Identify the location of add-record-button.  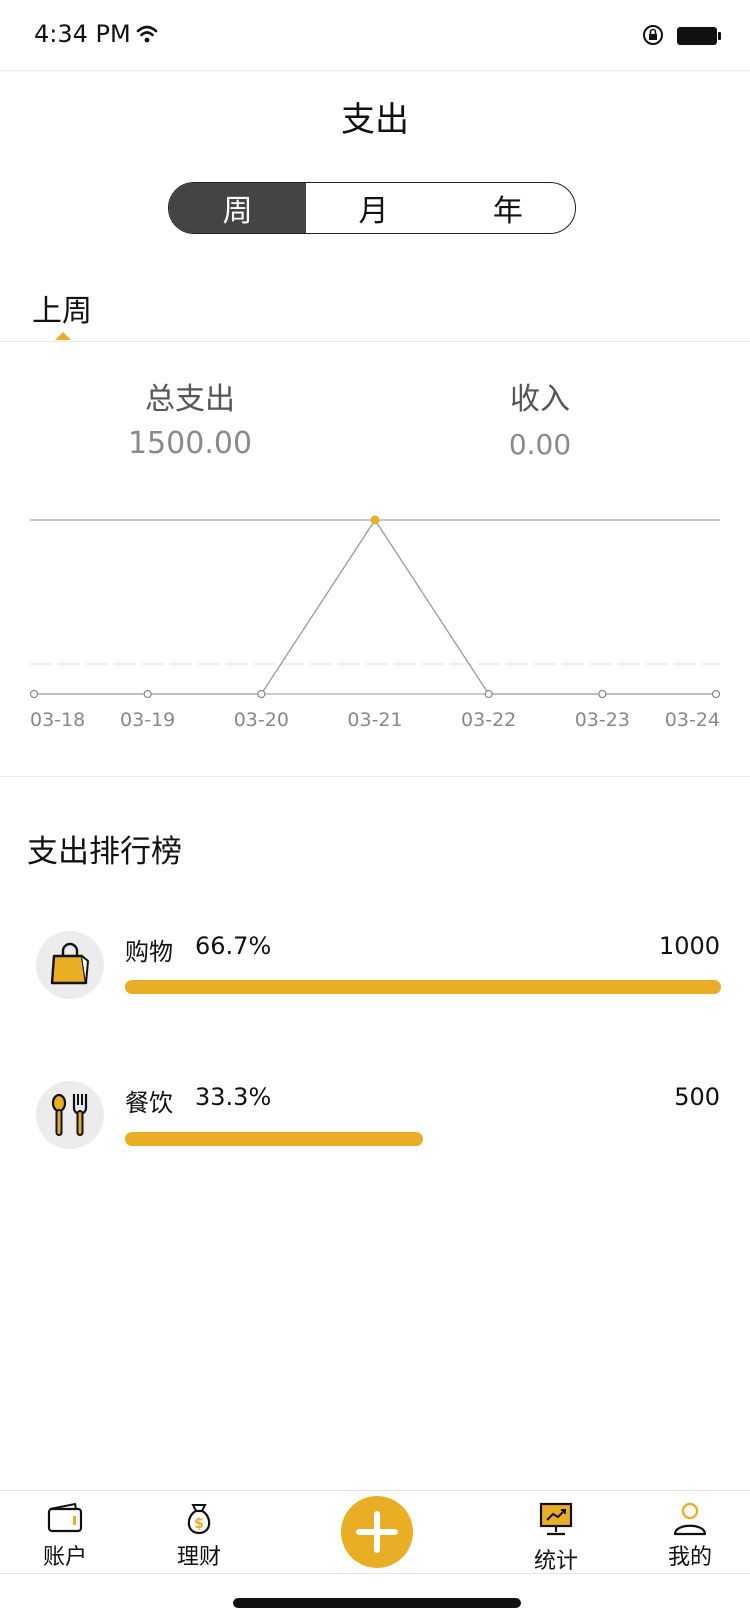
(377, 1532).